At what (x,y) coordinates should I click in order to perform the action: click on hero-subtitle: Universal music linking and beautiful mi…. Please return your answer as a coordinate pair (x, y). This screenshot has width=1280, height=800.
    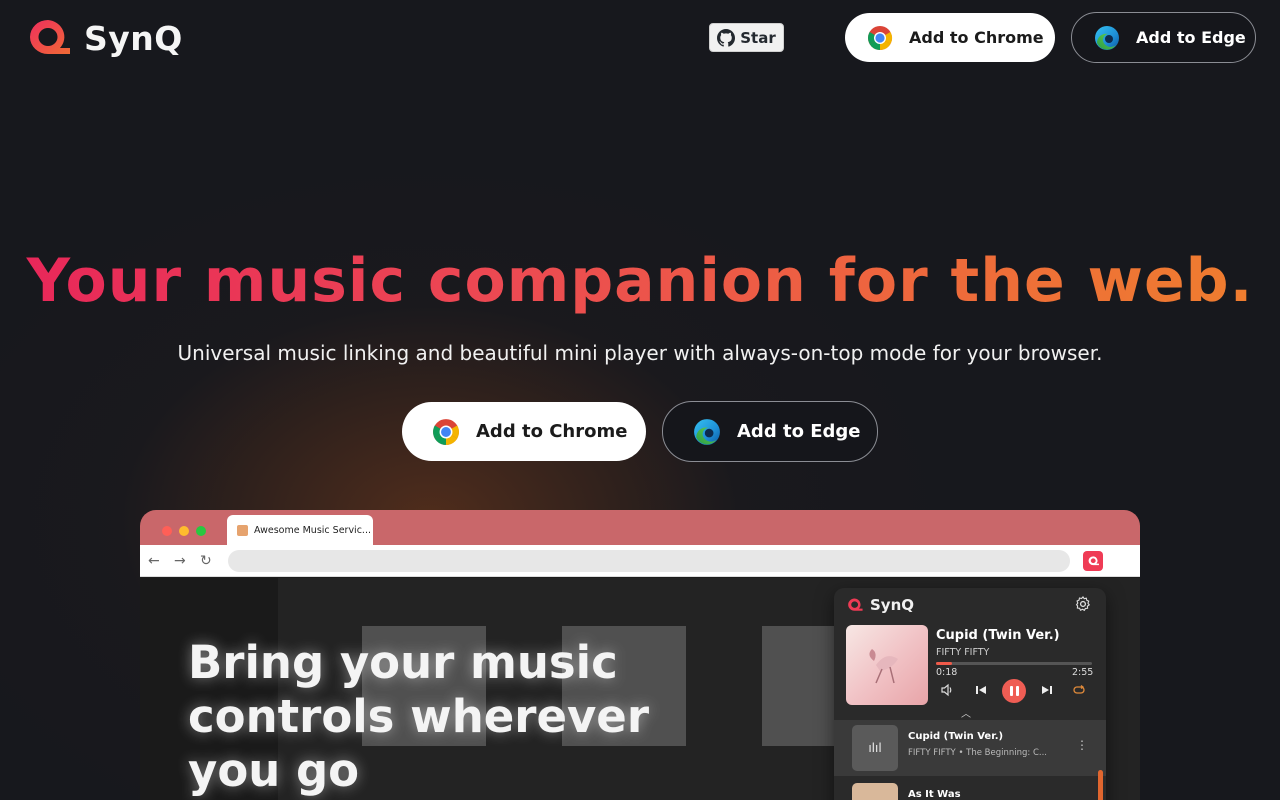
    Looking at the image, I should click on (640, 353).